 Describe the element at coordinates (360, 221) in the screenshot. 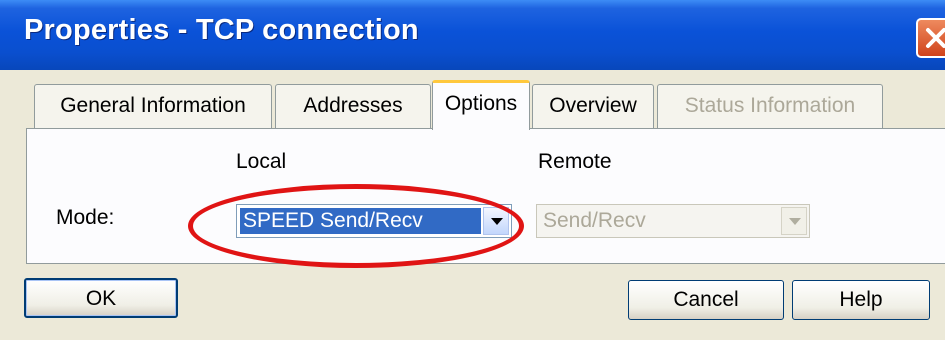

I see `local-mode-value: SPEED Send/Recv` at that location.